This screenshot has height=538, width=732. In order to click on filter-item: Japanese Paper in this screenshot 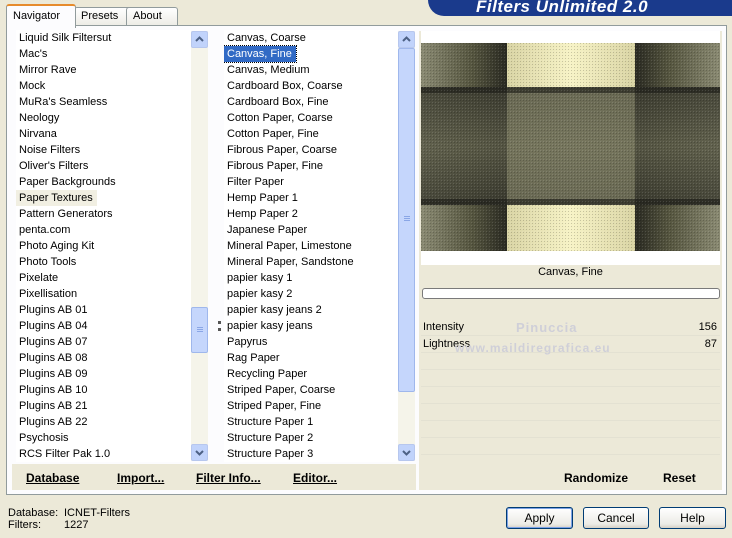, I will do `click(265, 230)`.